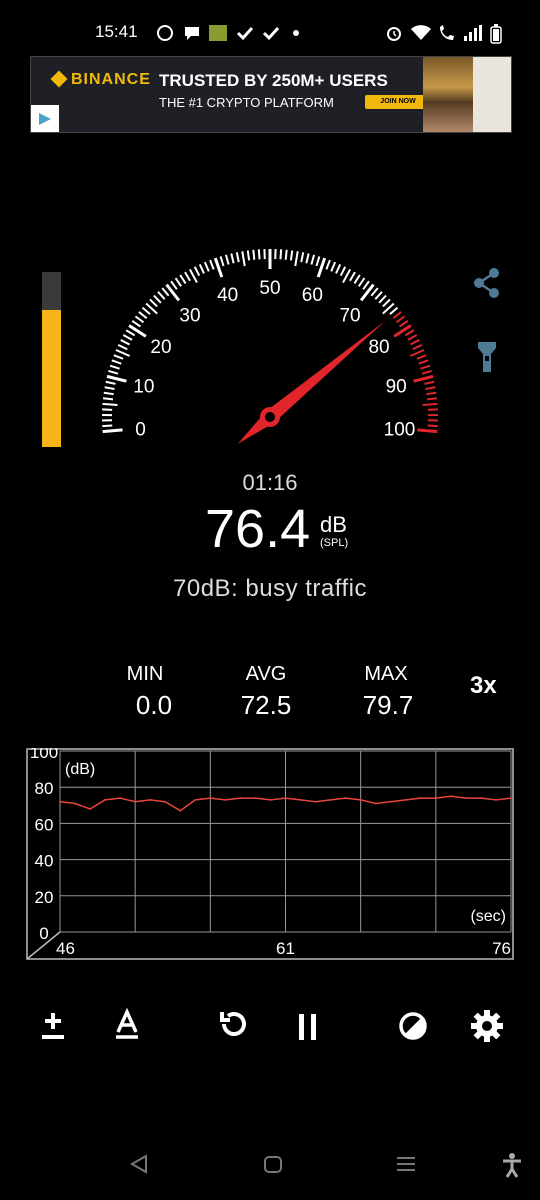 The height and width of the screenshot is (1200, 540). Describe the element at coordinates (44, 788) in the screenshot. I see `graph-y-tick-label: 80` at that location.